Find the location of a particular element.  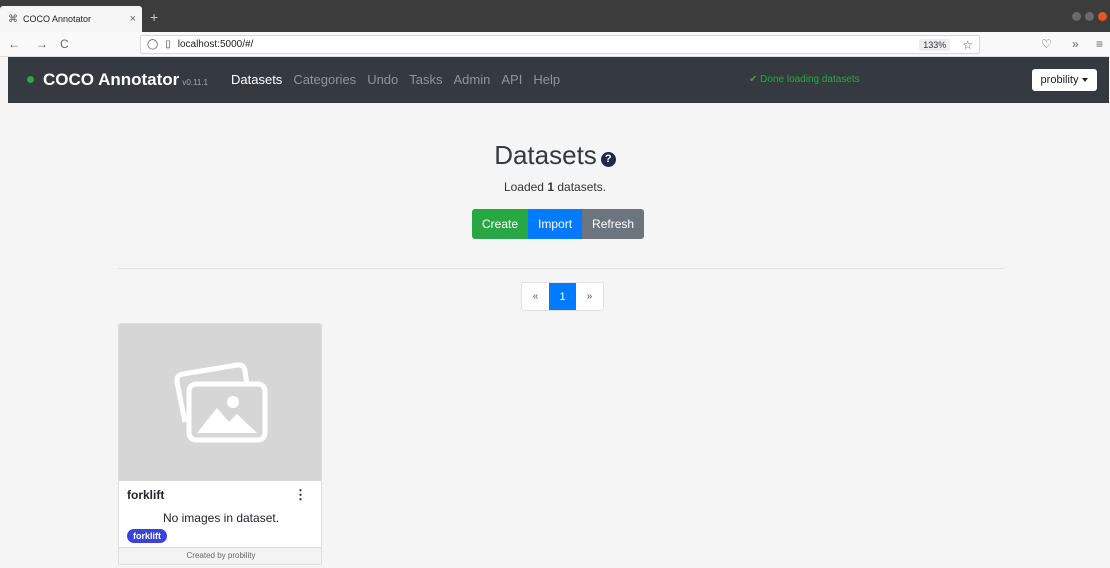

kebab-menu-icon: ⋮ is located at coordinates (300, 494).